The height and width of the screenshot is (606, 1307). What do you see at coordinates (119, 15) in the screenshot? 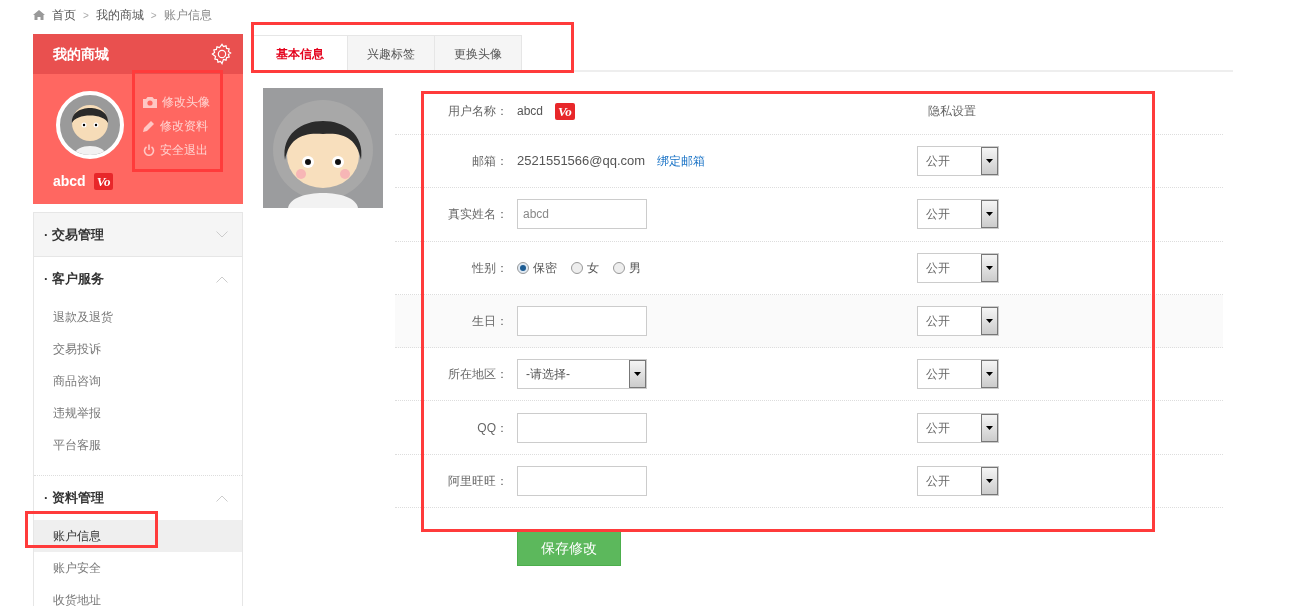
I see `breadcrumb-link: 我的商城` at bounding box center [119, 15].